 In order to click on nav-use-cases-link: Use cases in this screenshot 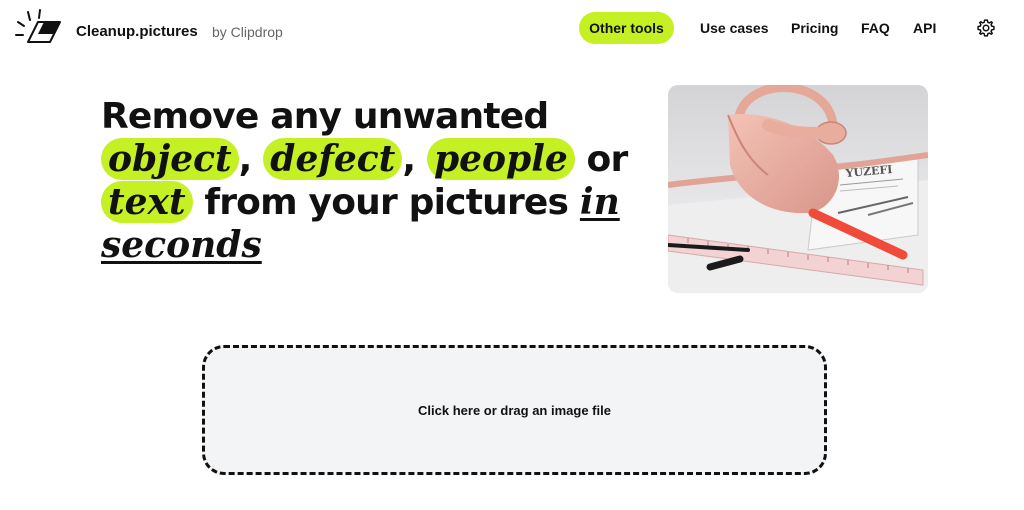, I will do `click(734, 28)`.